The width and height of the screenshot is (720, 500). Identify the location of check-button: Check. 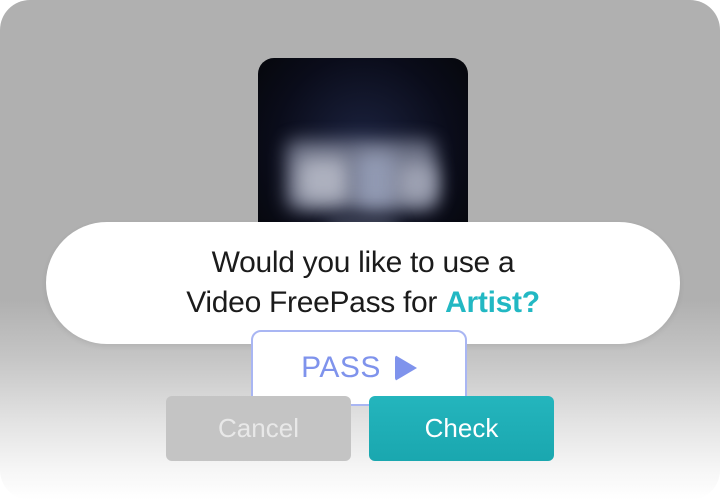
(461, 428).